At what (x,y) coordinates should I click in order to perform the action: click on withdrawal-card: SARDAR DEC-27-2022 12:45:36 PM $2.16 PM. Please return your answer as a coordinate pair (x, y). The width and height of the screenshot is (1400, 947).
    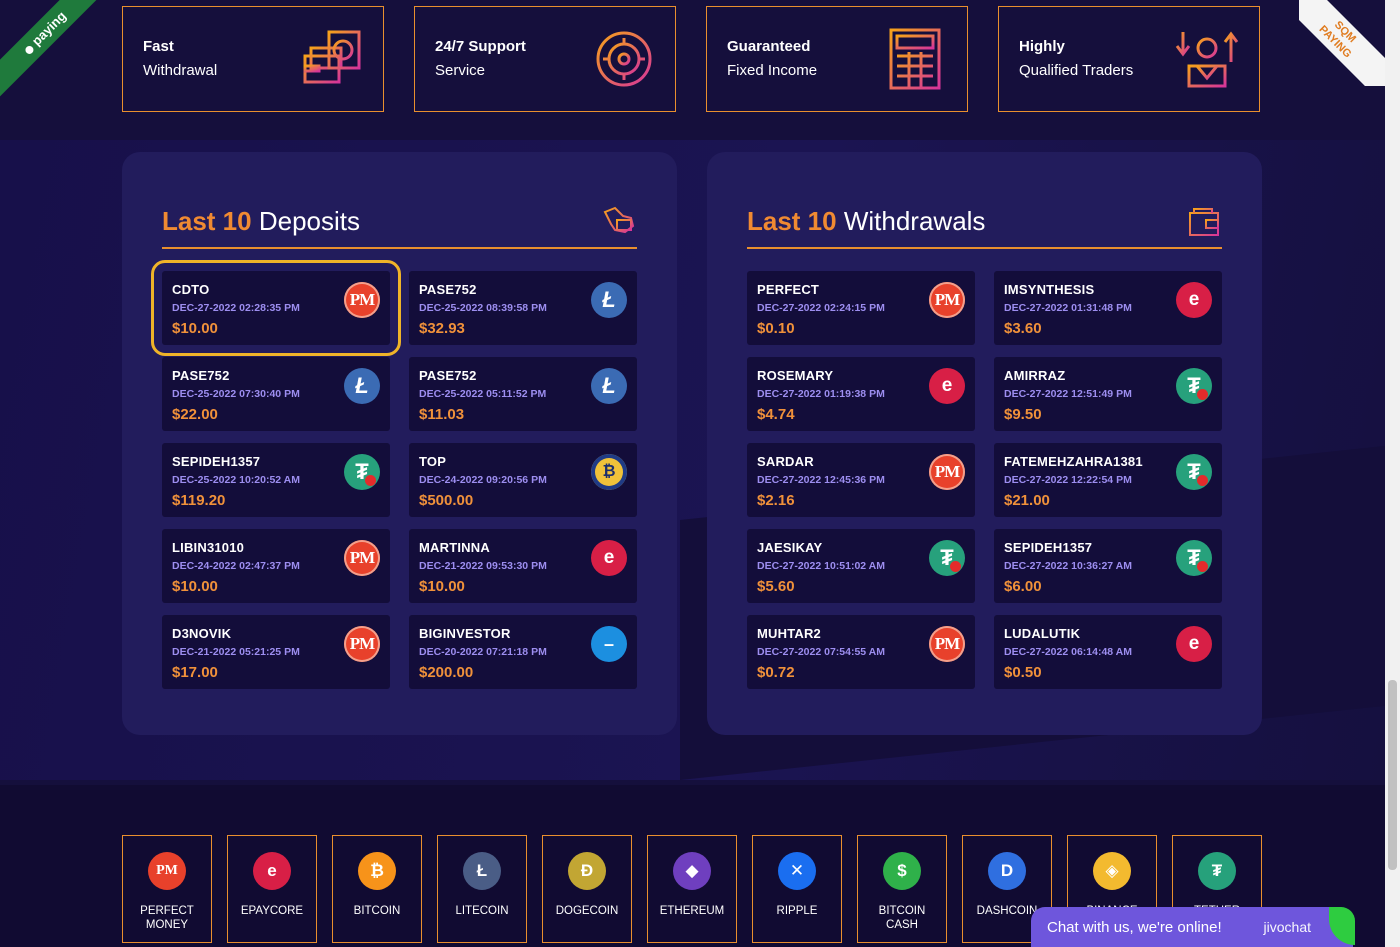
    Looking at the image, I should click on (861, 480).